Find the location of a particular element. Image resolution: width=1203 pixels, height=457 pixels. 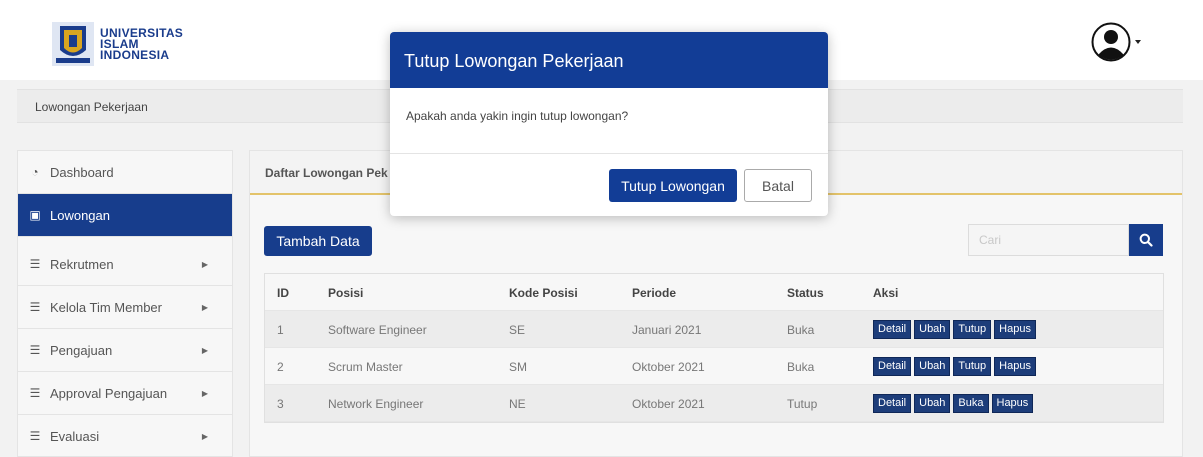

dialog-footer: Tutup Lowongan Batal is located at coordinates (609, 185).